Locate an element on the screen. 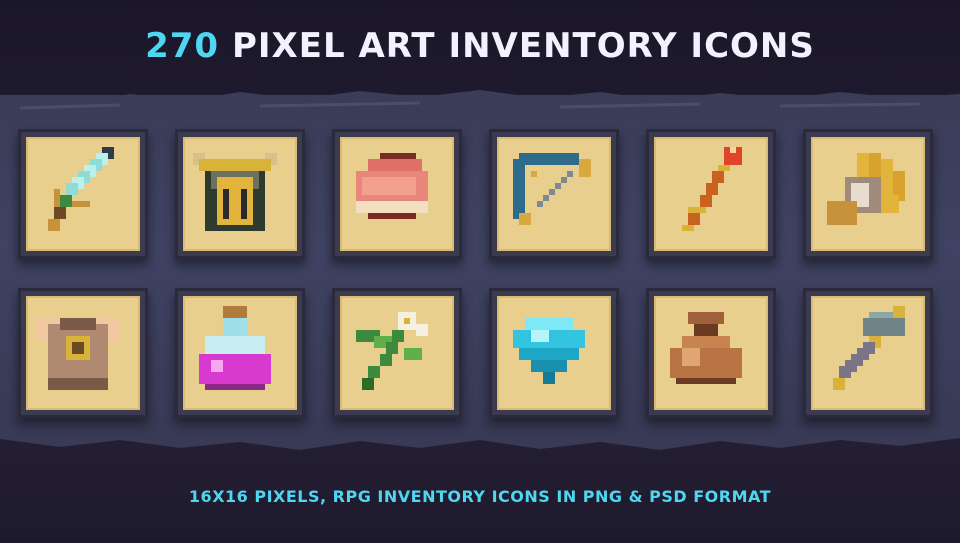 The image size is (960, 543). chest-armor-icon is located at coordinates (78, 354).